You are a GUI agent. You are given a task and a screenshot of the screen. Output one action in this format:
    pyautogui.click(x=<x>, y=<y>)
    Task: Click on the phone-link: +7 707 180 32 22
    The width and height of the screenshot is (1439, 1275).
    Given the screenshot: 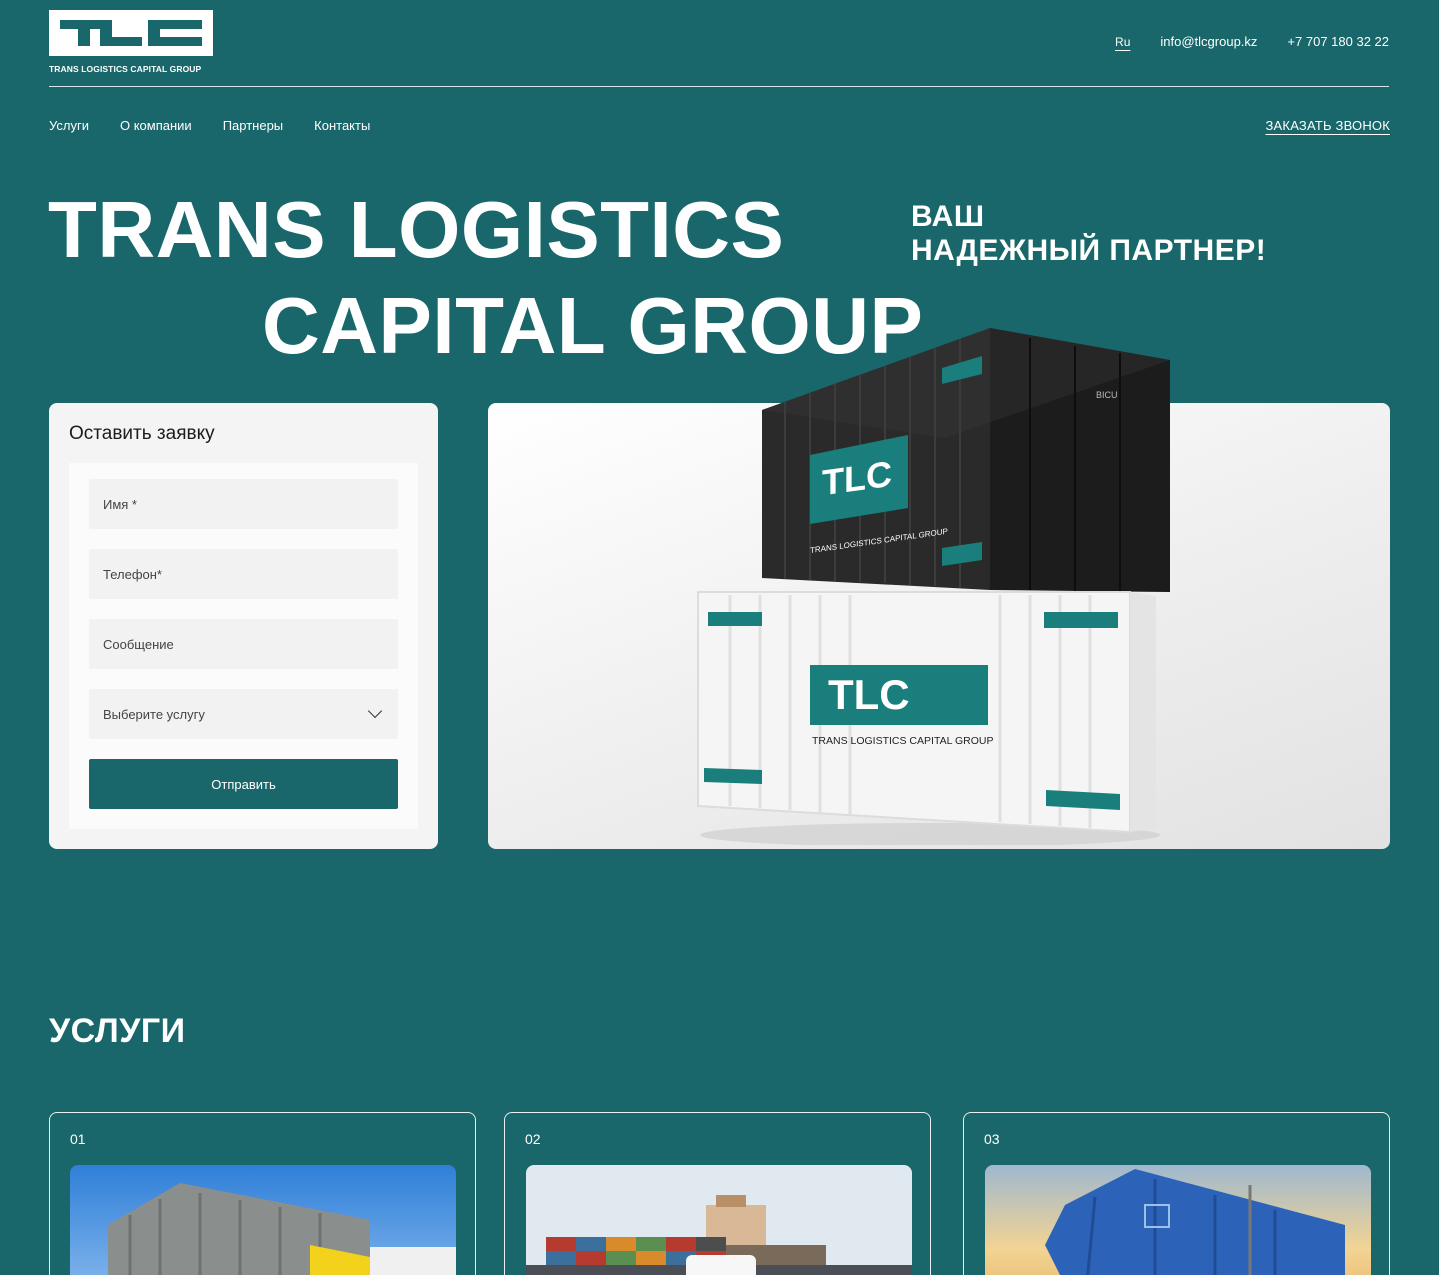 What is the action you would take?
    pyautogui.click(x=1338, y=41)
    